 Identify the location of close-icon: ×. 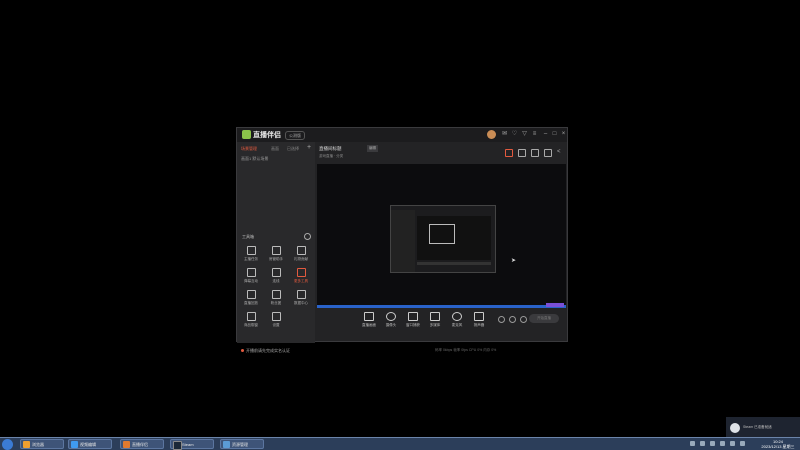
(563, 134).